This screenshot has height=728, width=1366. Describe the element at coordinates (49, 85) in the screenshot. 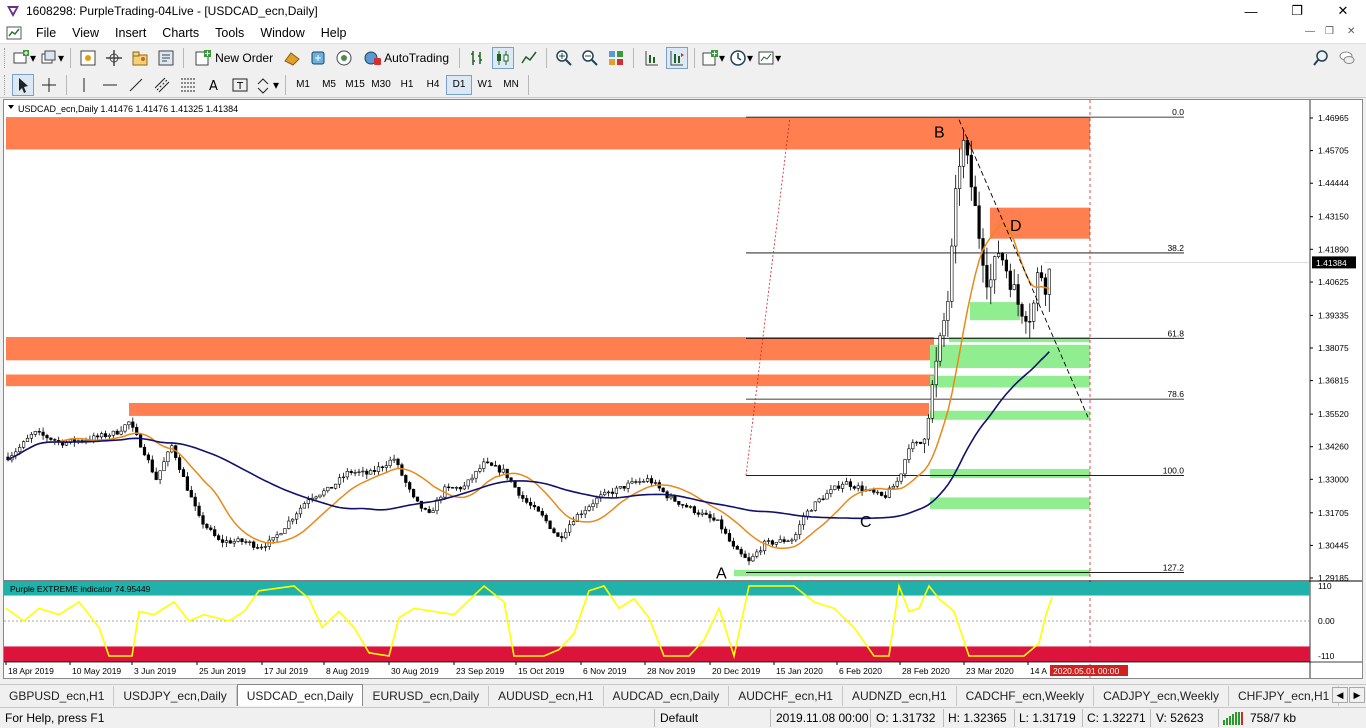

I see `crosshair-tool-button` at that location.